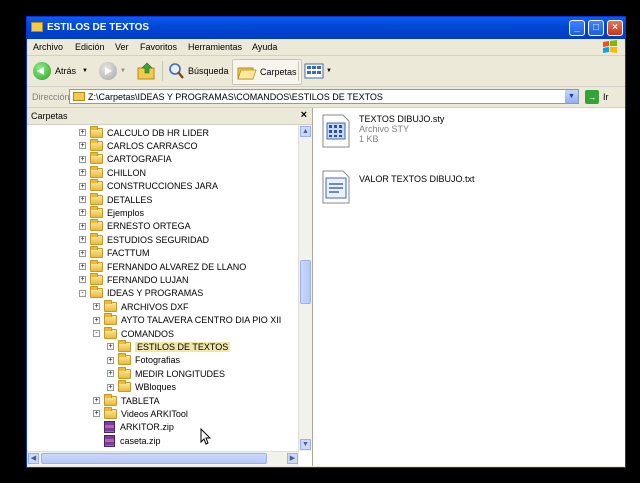  What do you see at coordinates (123, 71) in the screenshot?
I see `forward-dropdown-icon: ▼` at bounding box center [123, 71].